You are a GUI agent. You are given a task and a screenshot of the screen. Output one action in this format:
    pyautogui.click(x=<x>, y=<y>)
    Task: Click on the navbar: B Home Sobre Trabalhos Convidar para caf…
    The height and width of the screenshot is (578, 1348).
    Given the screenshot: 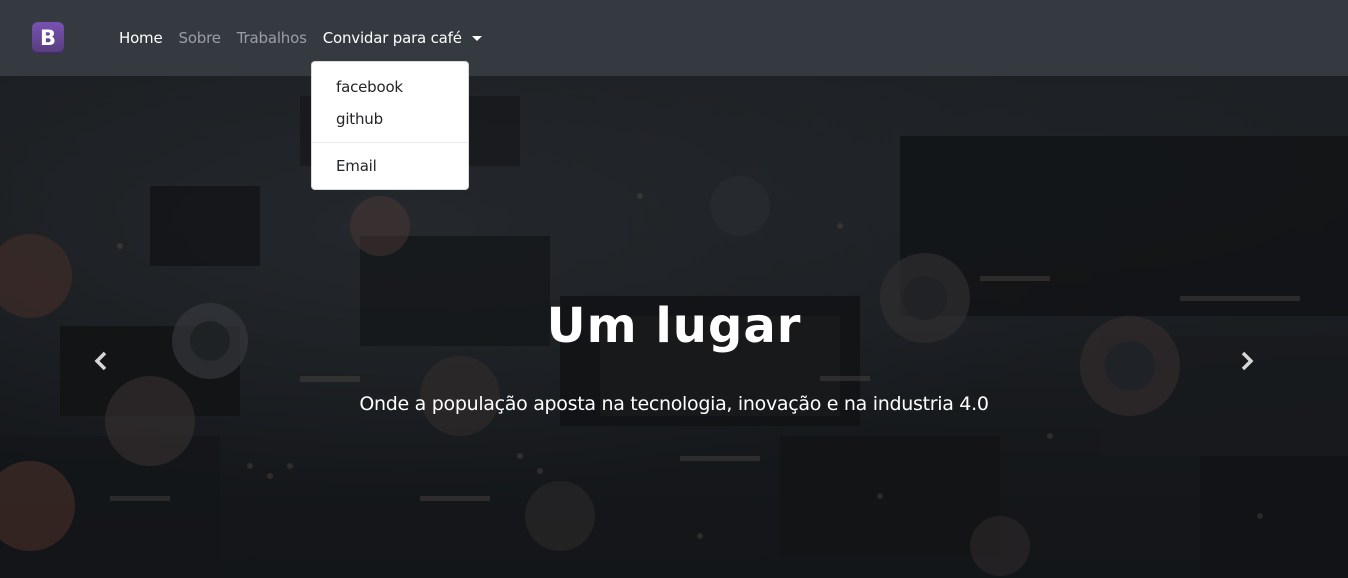 What is the action you would take?
    pyautogui.click(x=674, y=38)
    